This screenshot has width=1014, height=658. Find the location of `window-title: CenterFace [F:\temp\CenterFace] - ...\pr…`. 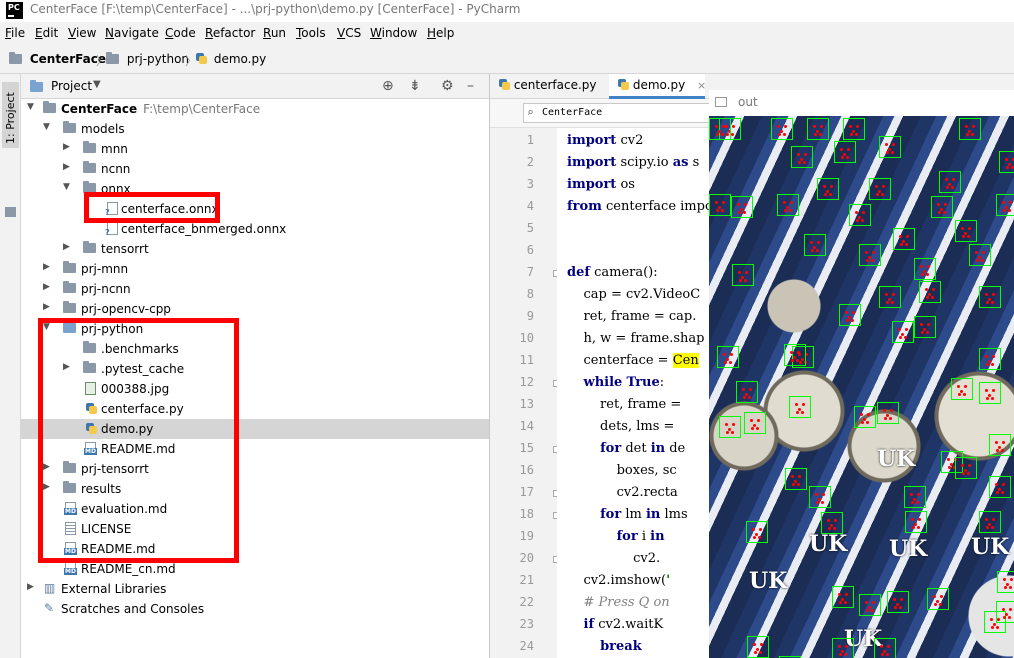

window-title: CenterFace [F:\temp\CenterFace] - ...\pr… is located at coordinates (275, 9).